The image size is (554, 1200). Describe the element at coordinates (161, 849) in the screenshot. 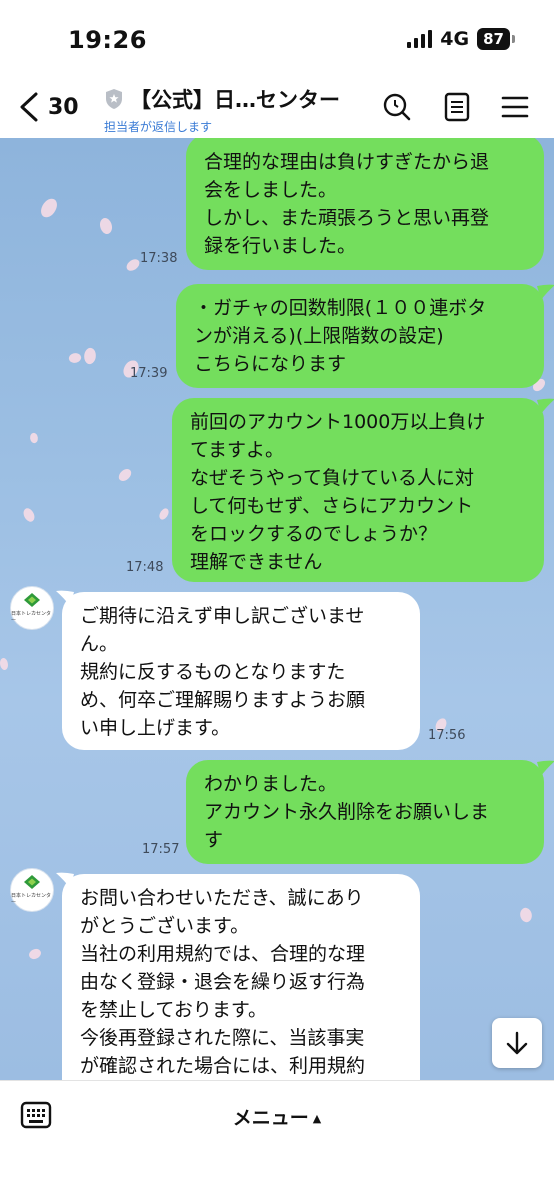

I see `message-time: 17:57` at that location.